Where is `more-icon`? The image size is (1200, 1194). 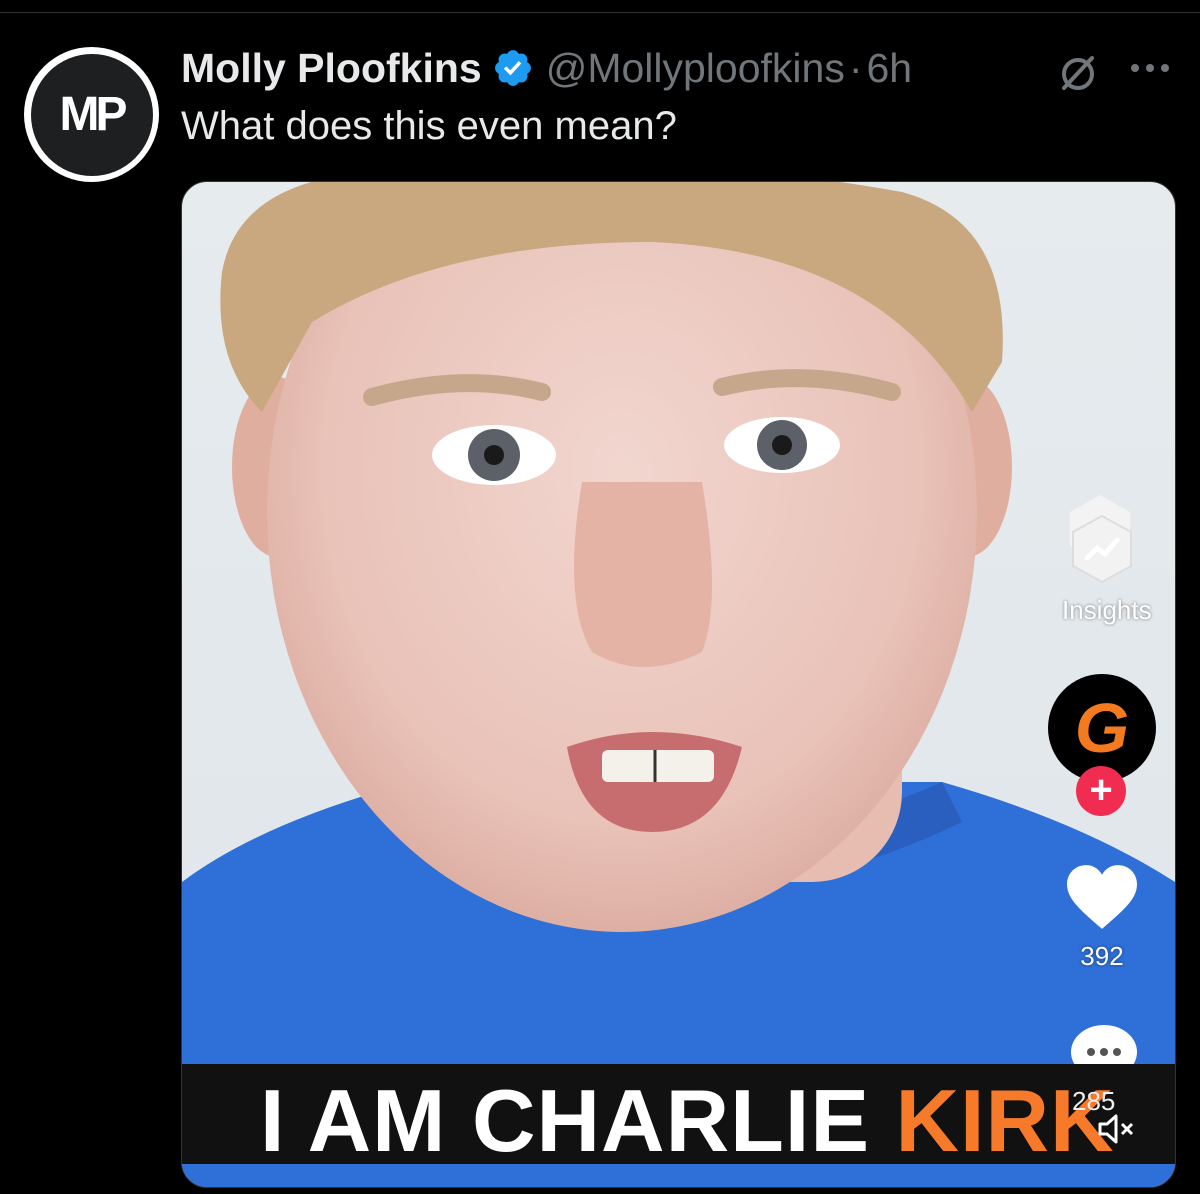
more-icon is located at coordinates (1150, 71).